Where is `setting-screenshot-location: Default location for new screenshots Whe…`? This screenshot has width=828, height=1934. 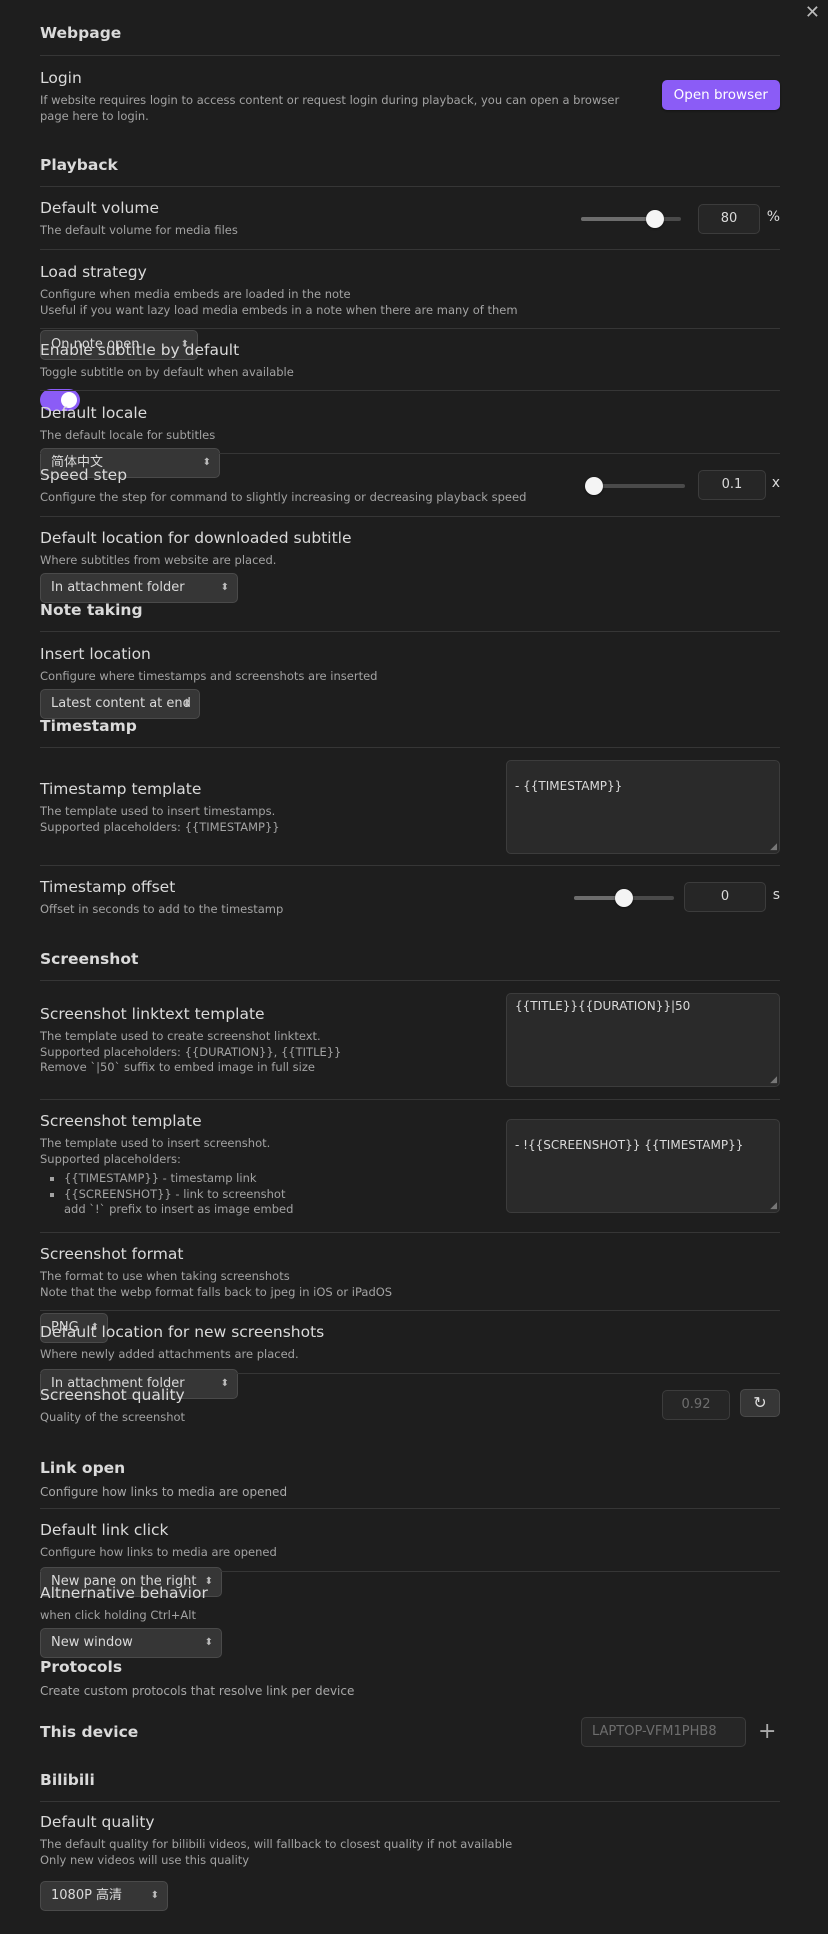 setting-screenshot-location: Default location for new screenshots Whe… is located at coordinates (410, 1360).